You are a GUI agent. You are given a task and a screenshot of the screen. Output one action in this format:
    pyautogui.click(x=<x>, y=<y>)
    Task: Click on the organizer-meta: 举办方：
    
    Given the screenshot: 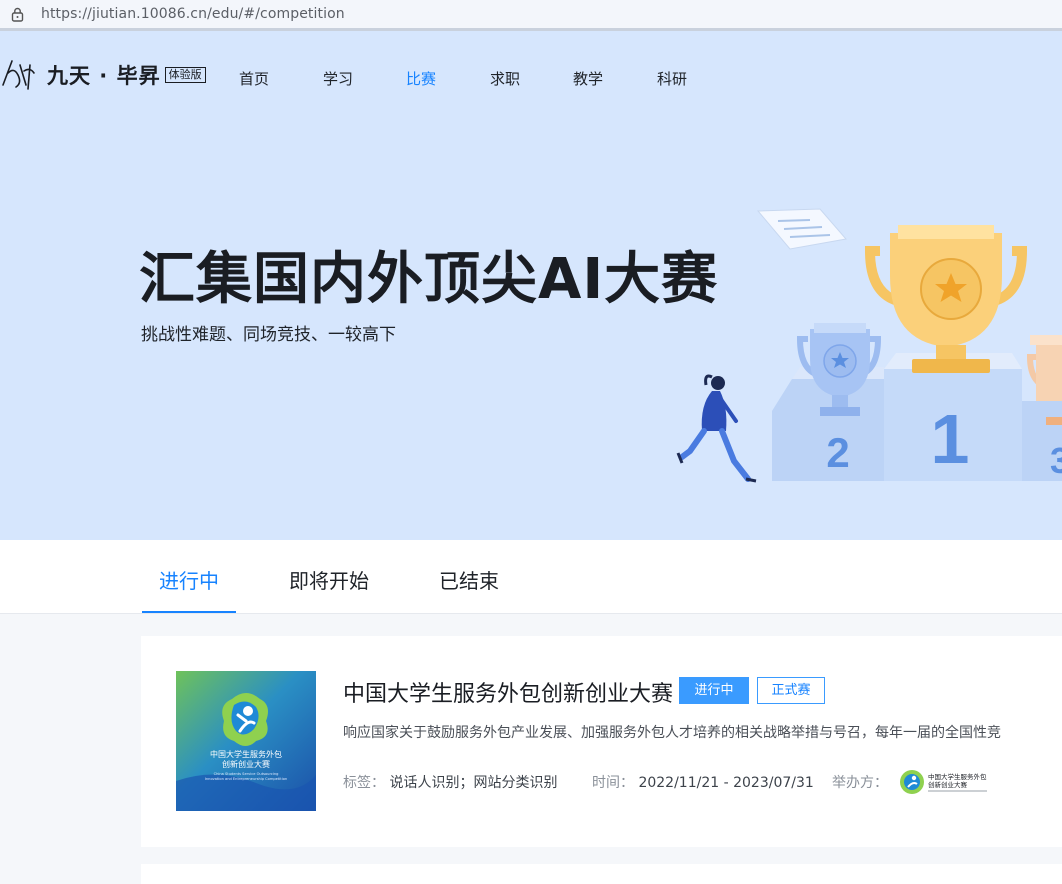 What is the action you would take?
    pyautogui.click(x=860, y=782)
    